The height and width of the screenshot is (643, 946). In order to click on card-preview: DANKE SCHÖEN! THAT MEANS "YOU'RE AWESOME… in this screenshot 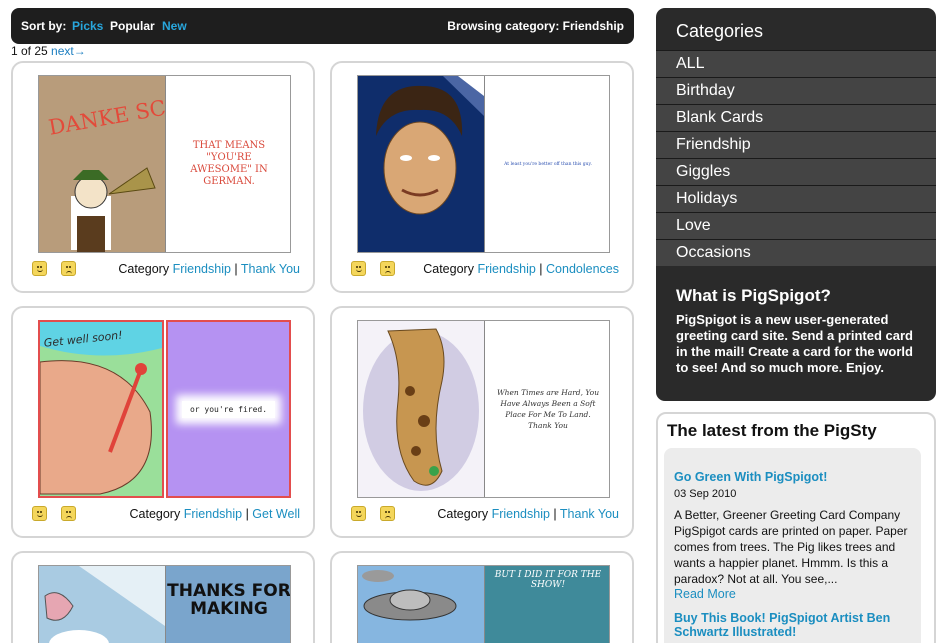, I will do `click(164, 164)`.